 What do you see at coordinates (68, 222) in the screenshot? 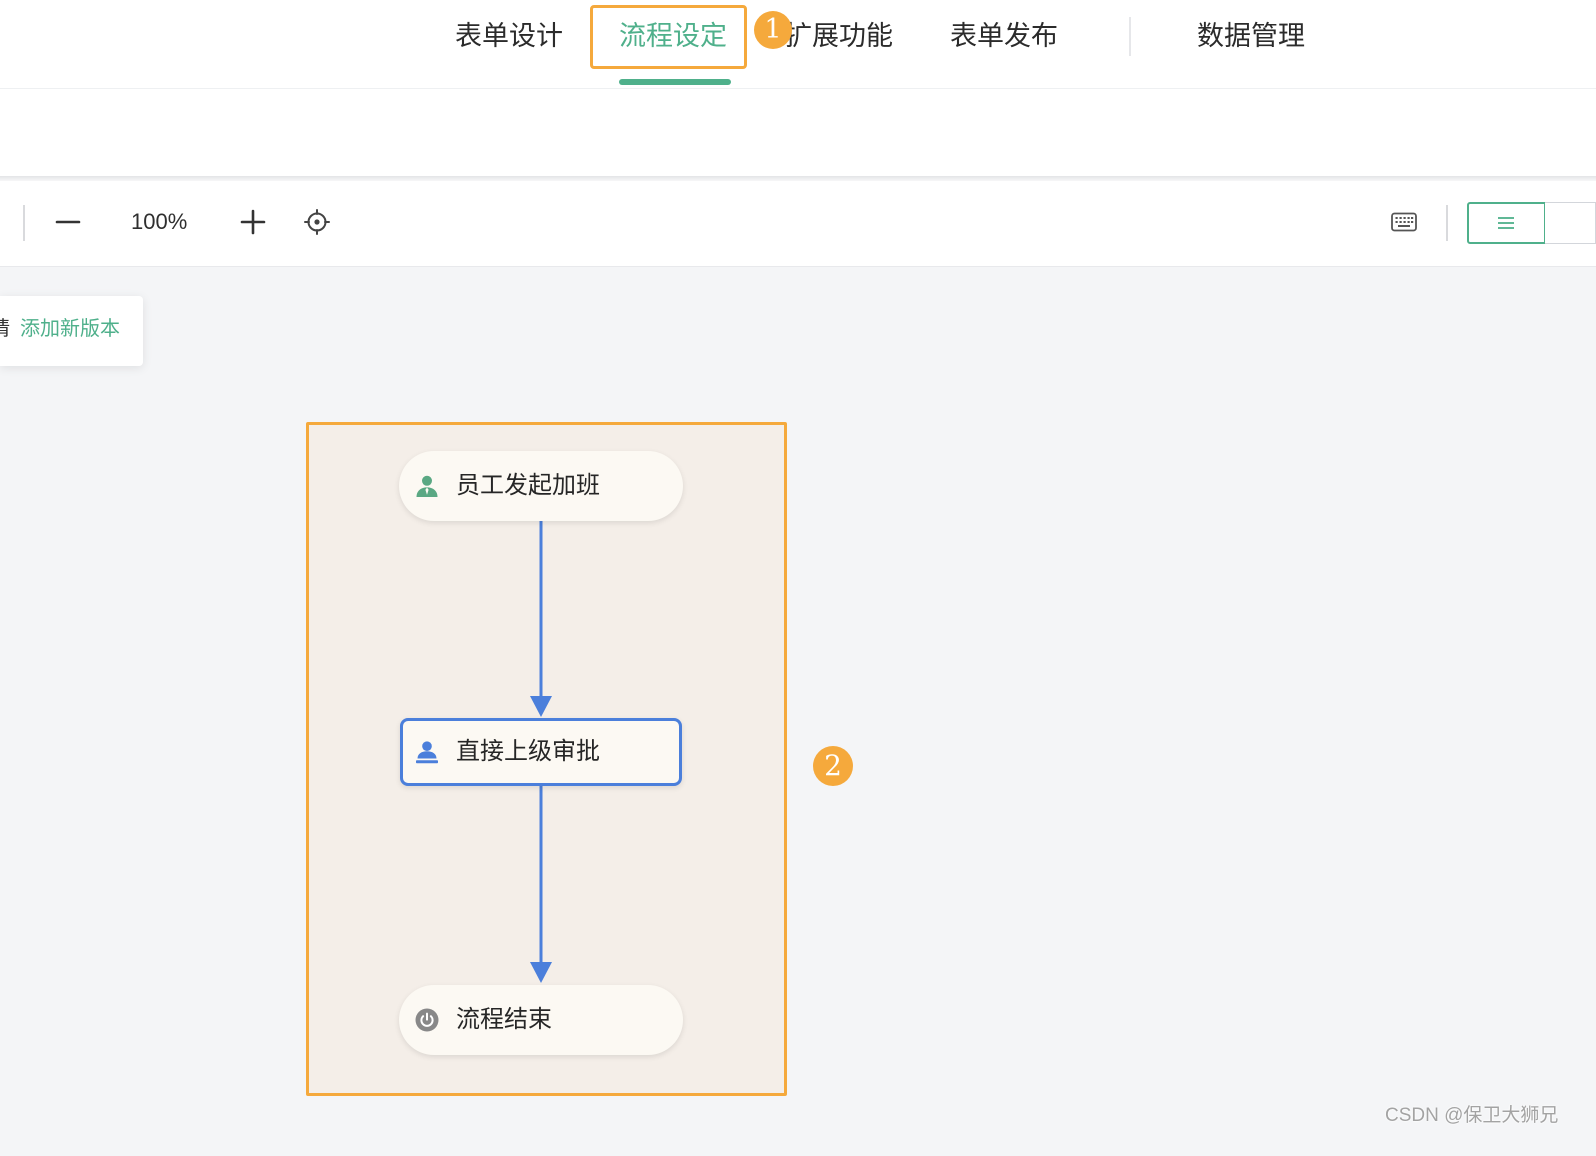
I see `minus-icon` at bounding box center [68, 222].